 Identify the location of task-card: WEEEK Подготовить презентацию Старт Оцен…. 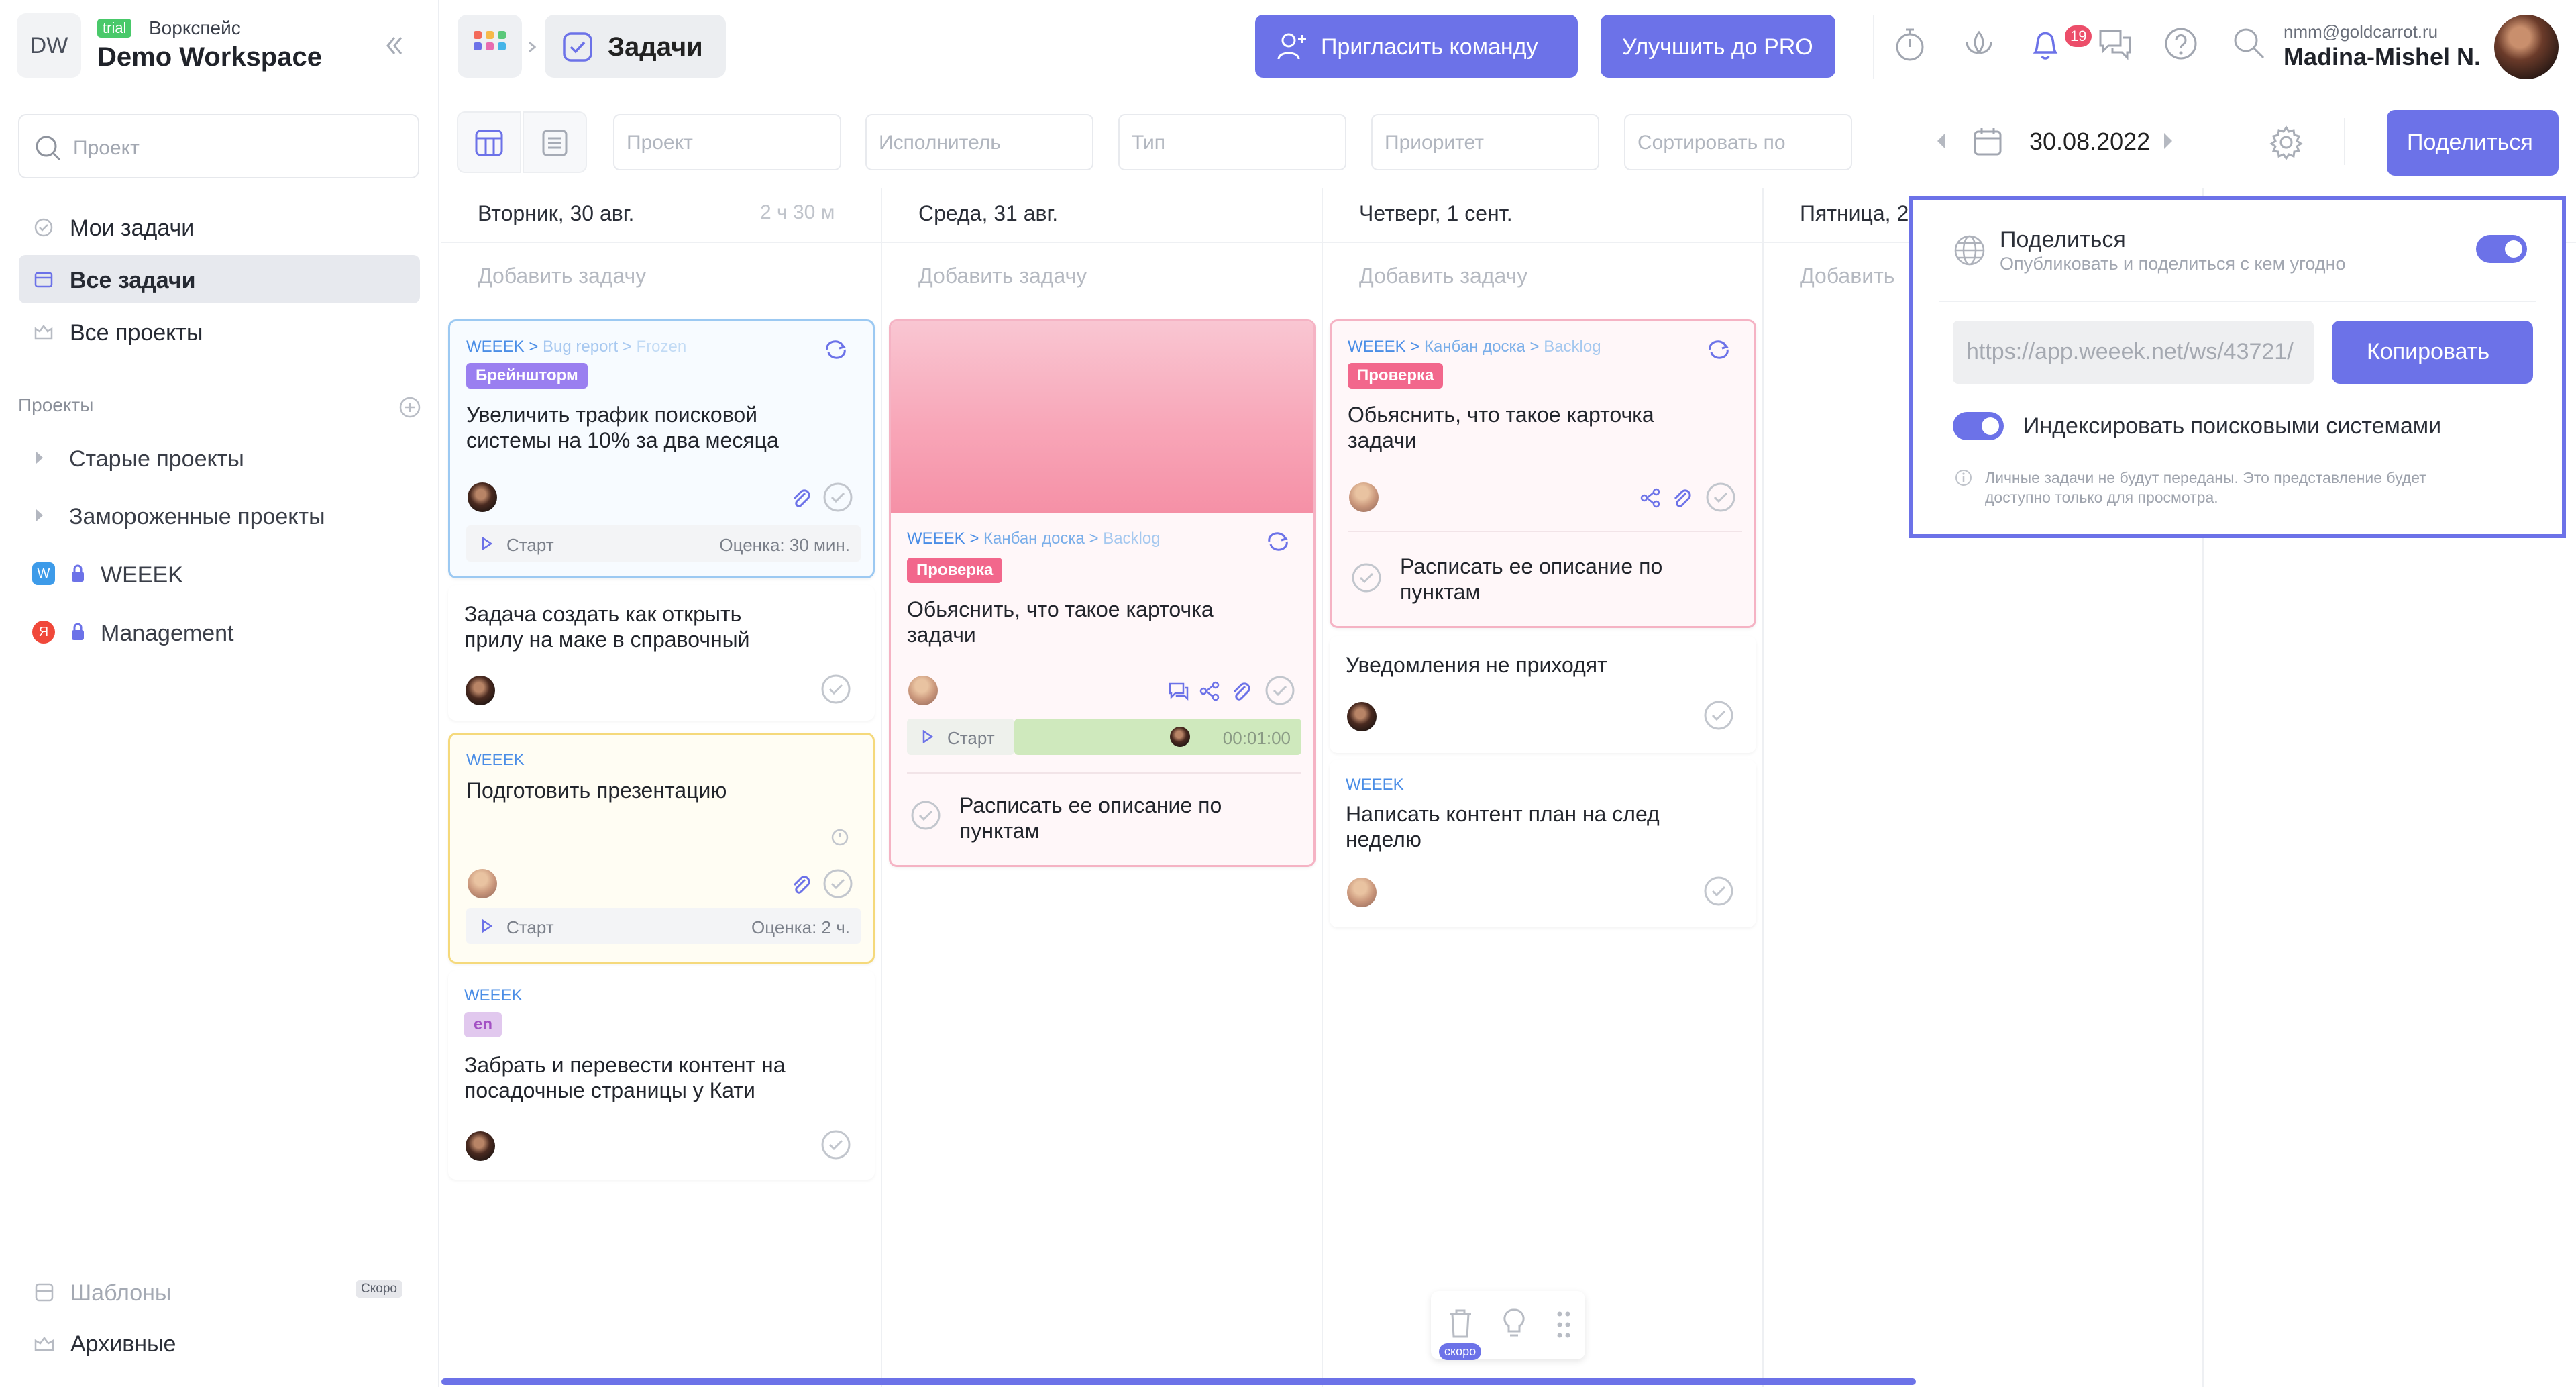
(661, 848).